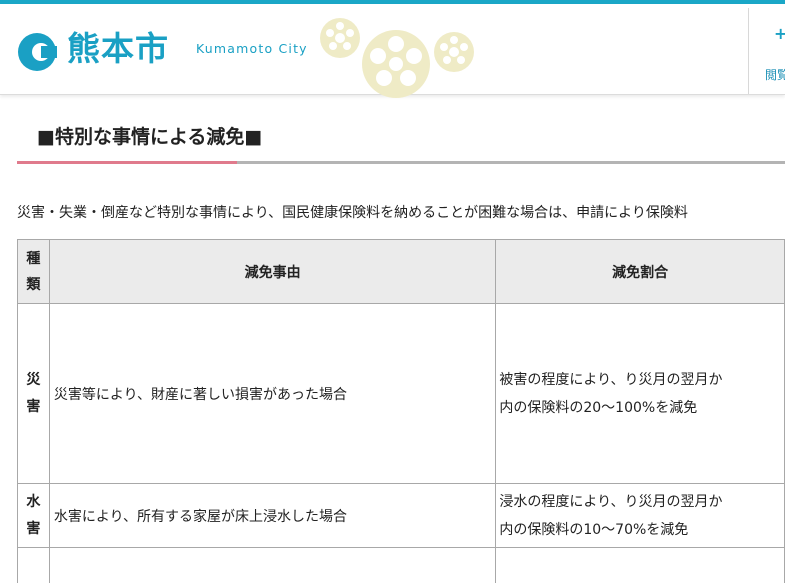 The image size is (785, 583). Describe the element at coordinates (775, 74) in the screenshot. I see `utility-link-browse: 閲覧` at that location.